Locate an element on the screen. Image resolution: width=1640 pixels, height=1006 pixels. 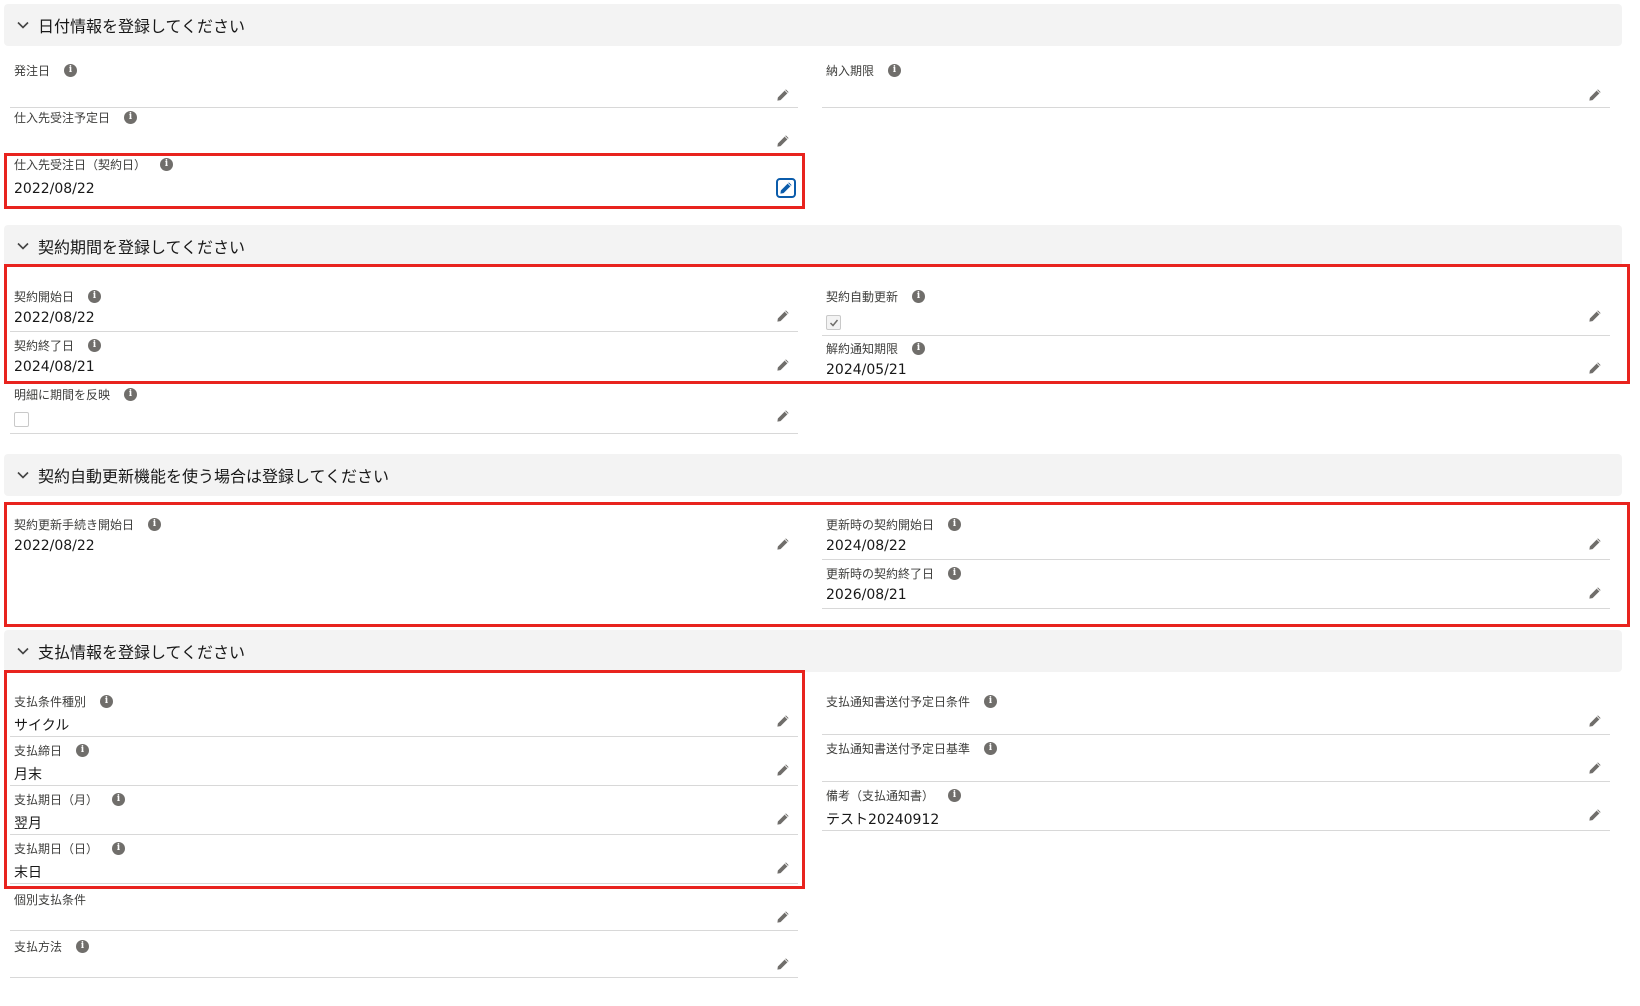
field-payment-terms-type: 支払条件種別 i サイクル is located at coordinates (404, 715).